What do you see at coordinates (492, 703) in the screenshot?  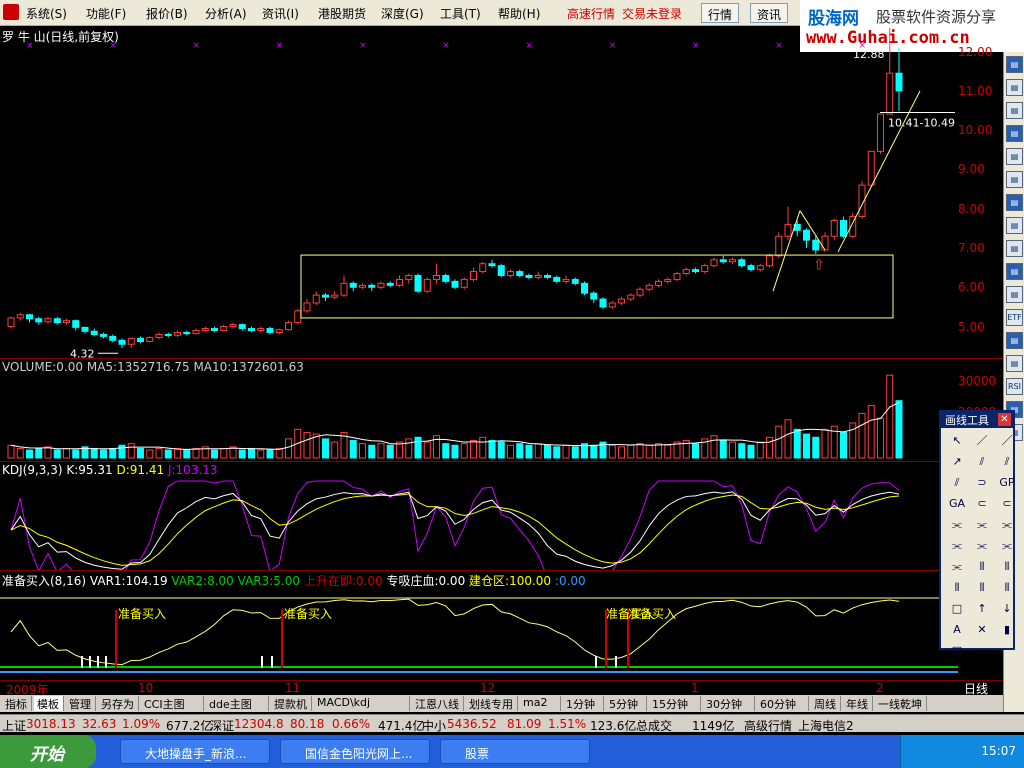 I see `indicator-tab: 划线专用` at bounding box center [492, 703].